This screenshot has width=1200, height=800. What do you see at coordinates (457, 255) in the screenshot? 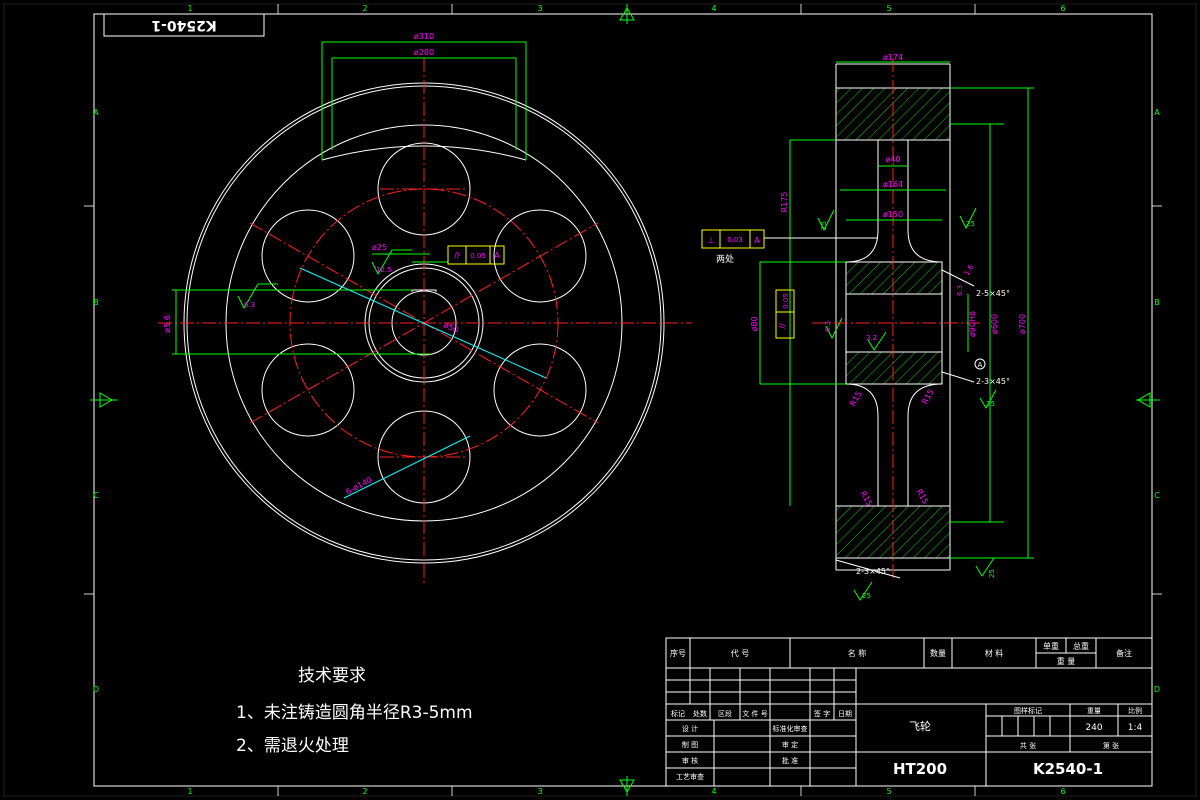
I see `front-tol-symbol: //` at bounding box center [457, 255].